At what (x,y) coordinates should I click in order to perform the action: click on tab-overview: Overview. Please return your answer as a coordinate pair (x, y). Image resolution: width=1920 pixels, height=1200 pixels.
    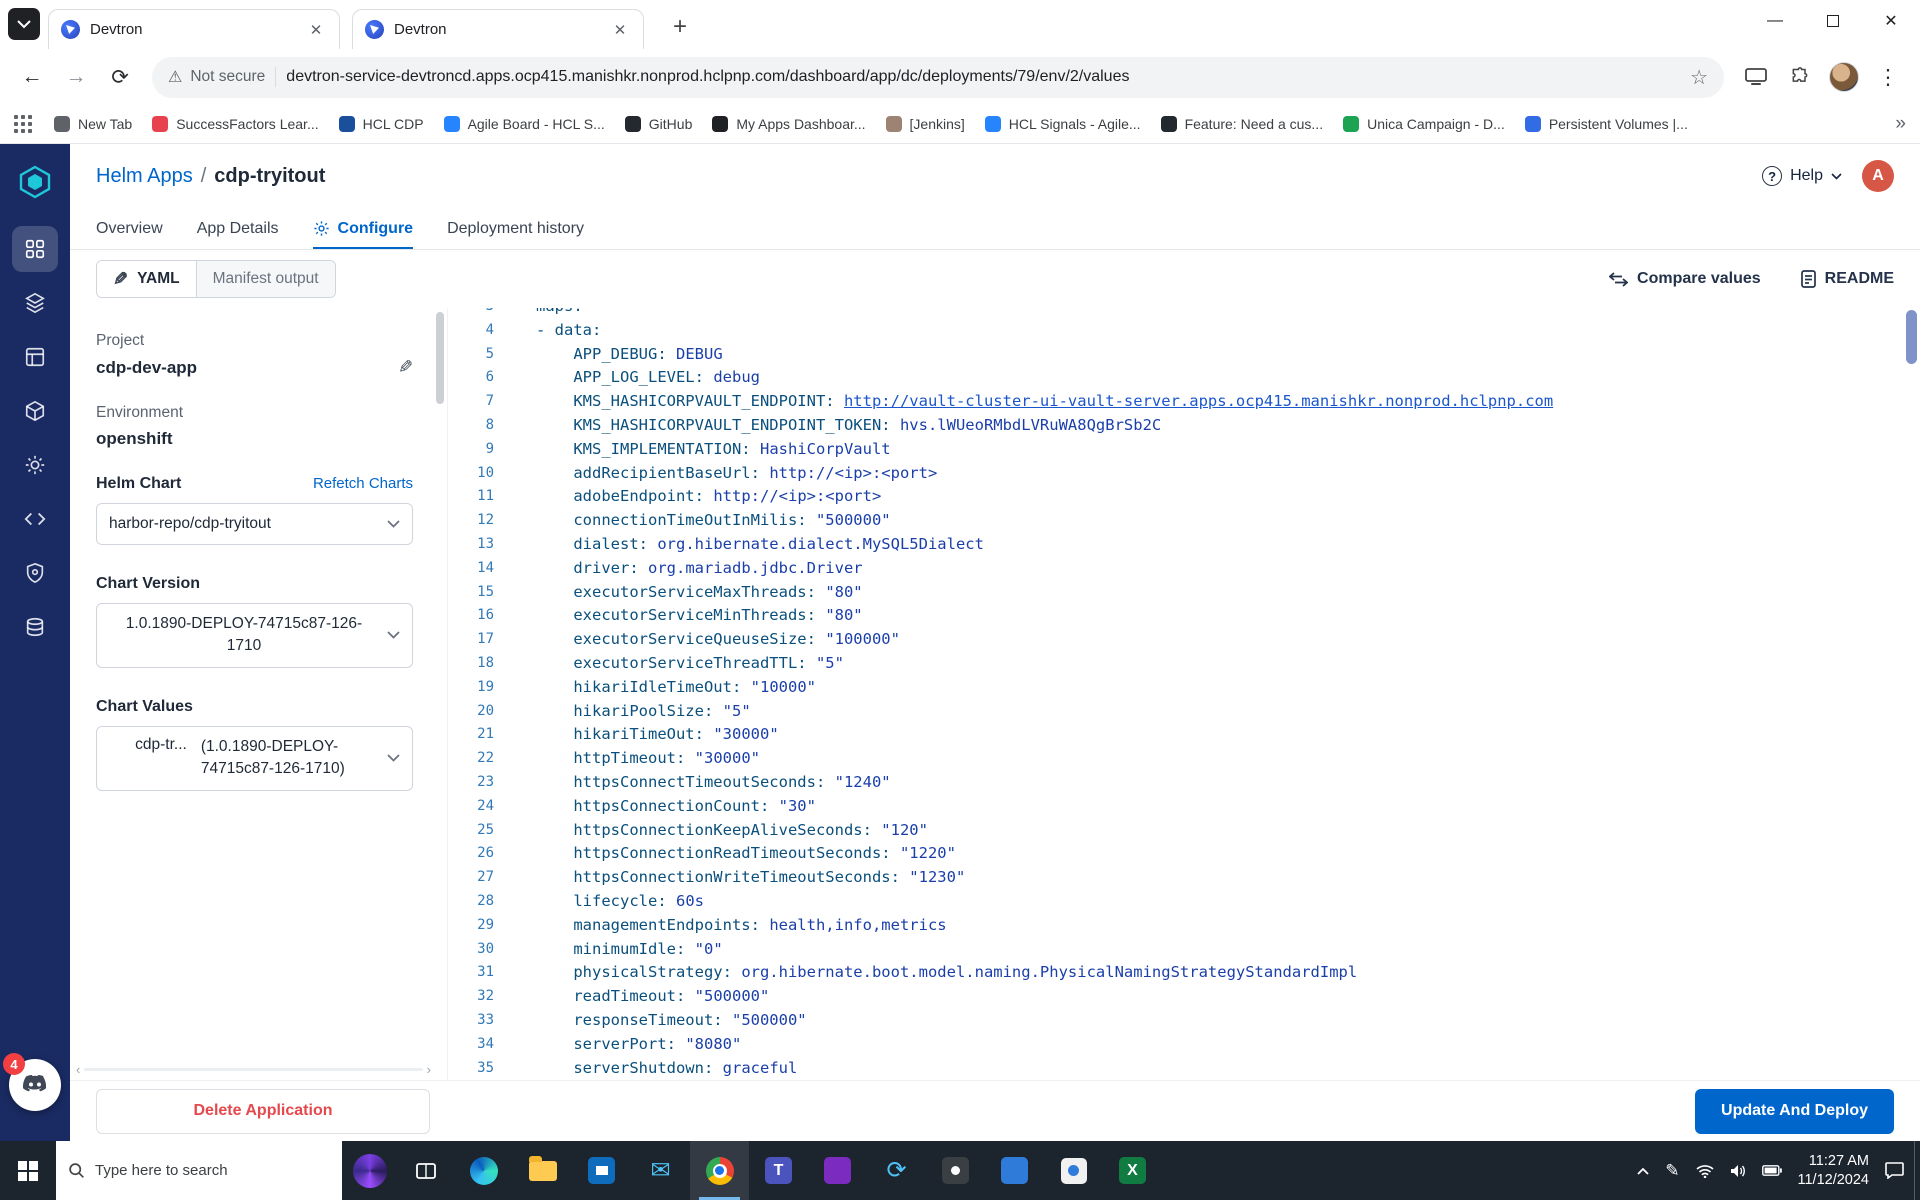
    Looking at the image, I should click on (129, 228).